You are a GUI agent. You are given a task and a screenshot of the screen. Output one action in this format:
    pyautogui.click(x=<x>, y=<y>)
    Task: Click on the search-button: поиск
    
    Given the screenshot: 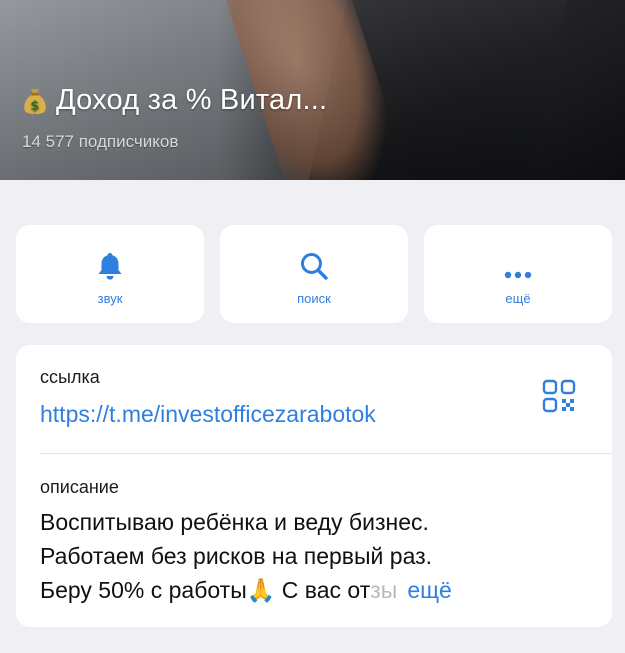 What is the action you would take?
    pyautogui.click(x=314, y=274)
    